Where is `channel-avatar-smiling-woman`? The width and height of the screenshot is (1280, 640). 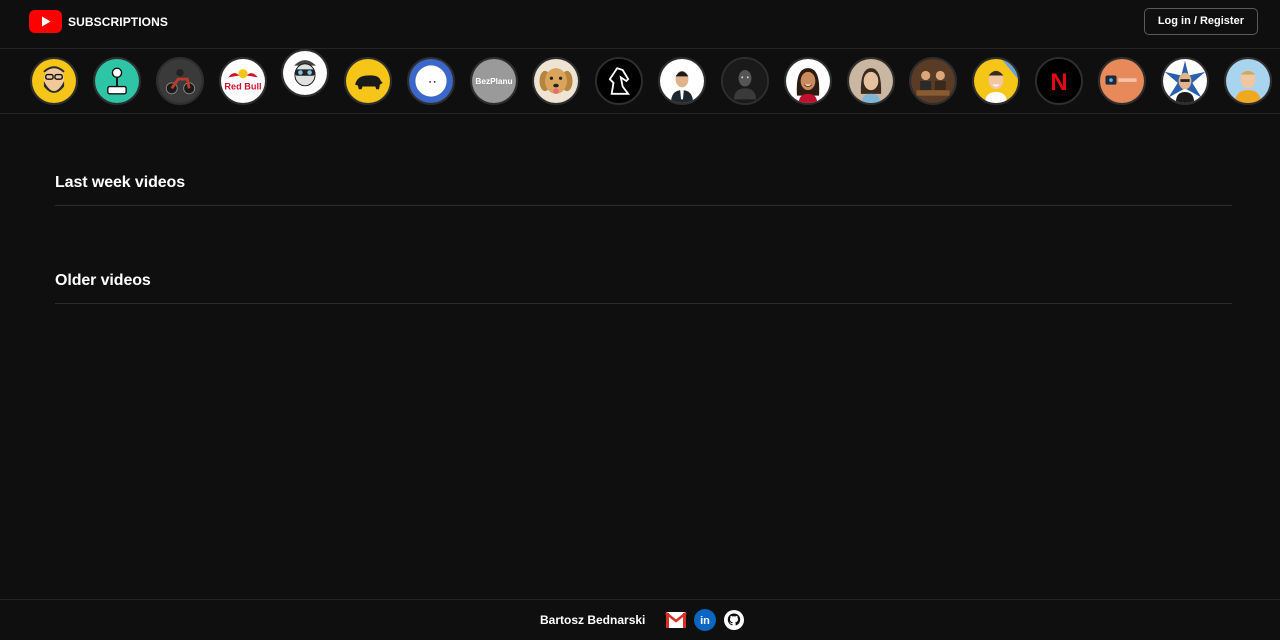
channel-avatar-smiling-woman is located at coordinates (808, 81).